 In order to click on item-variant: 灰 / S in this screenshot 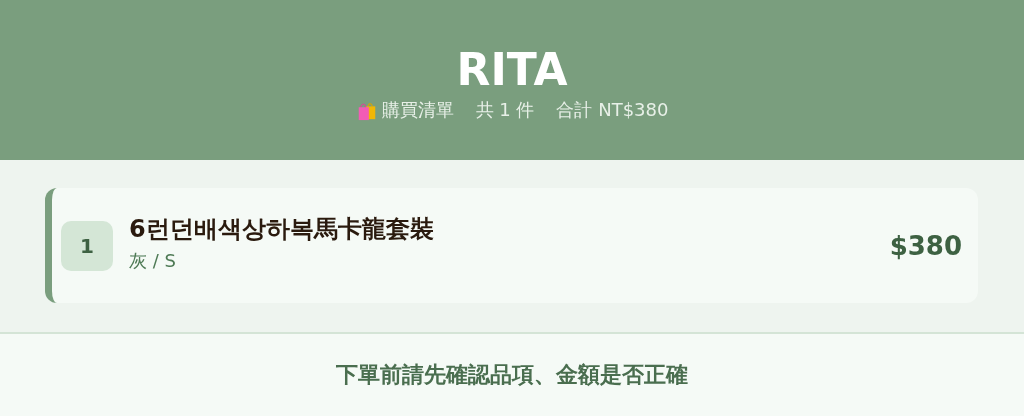, I will do `click(153, 260)`.